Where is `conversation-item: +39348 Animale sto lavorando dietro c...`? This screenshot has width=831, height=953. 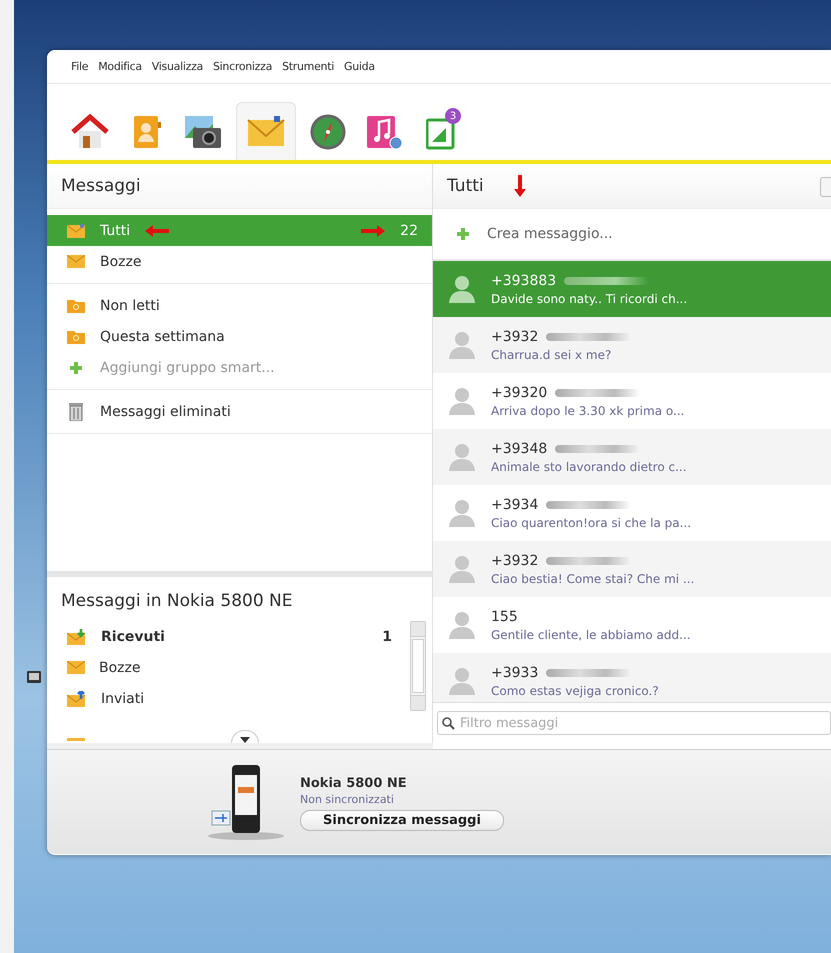
conversation-item: +39348 Animale sto lavorando dietro c... is located at coordinates (632, 457).